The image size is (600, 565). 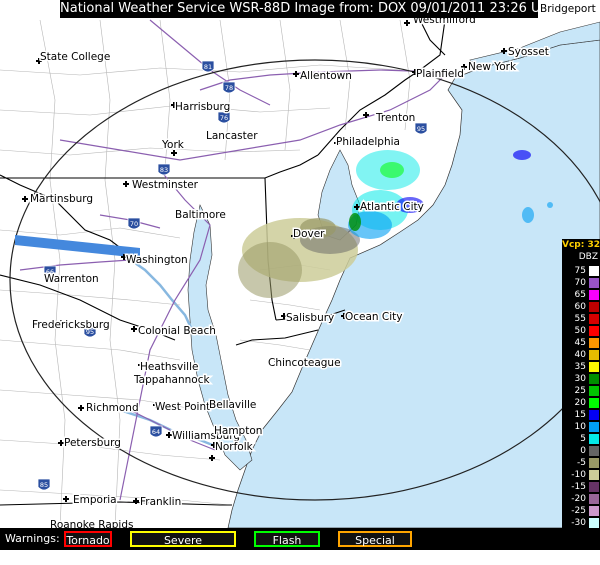 I want to click on legend-entry-label: 10, so click(x=580, y=427).